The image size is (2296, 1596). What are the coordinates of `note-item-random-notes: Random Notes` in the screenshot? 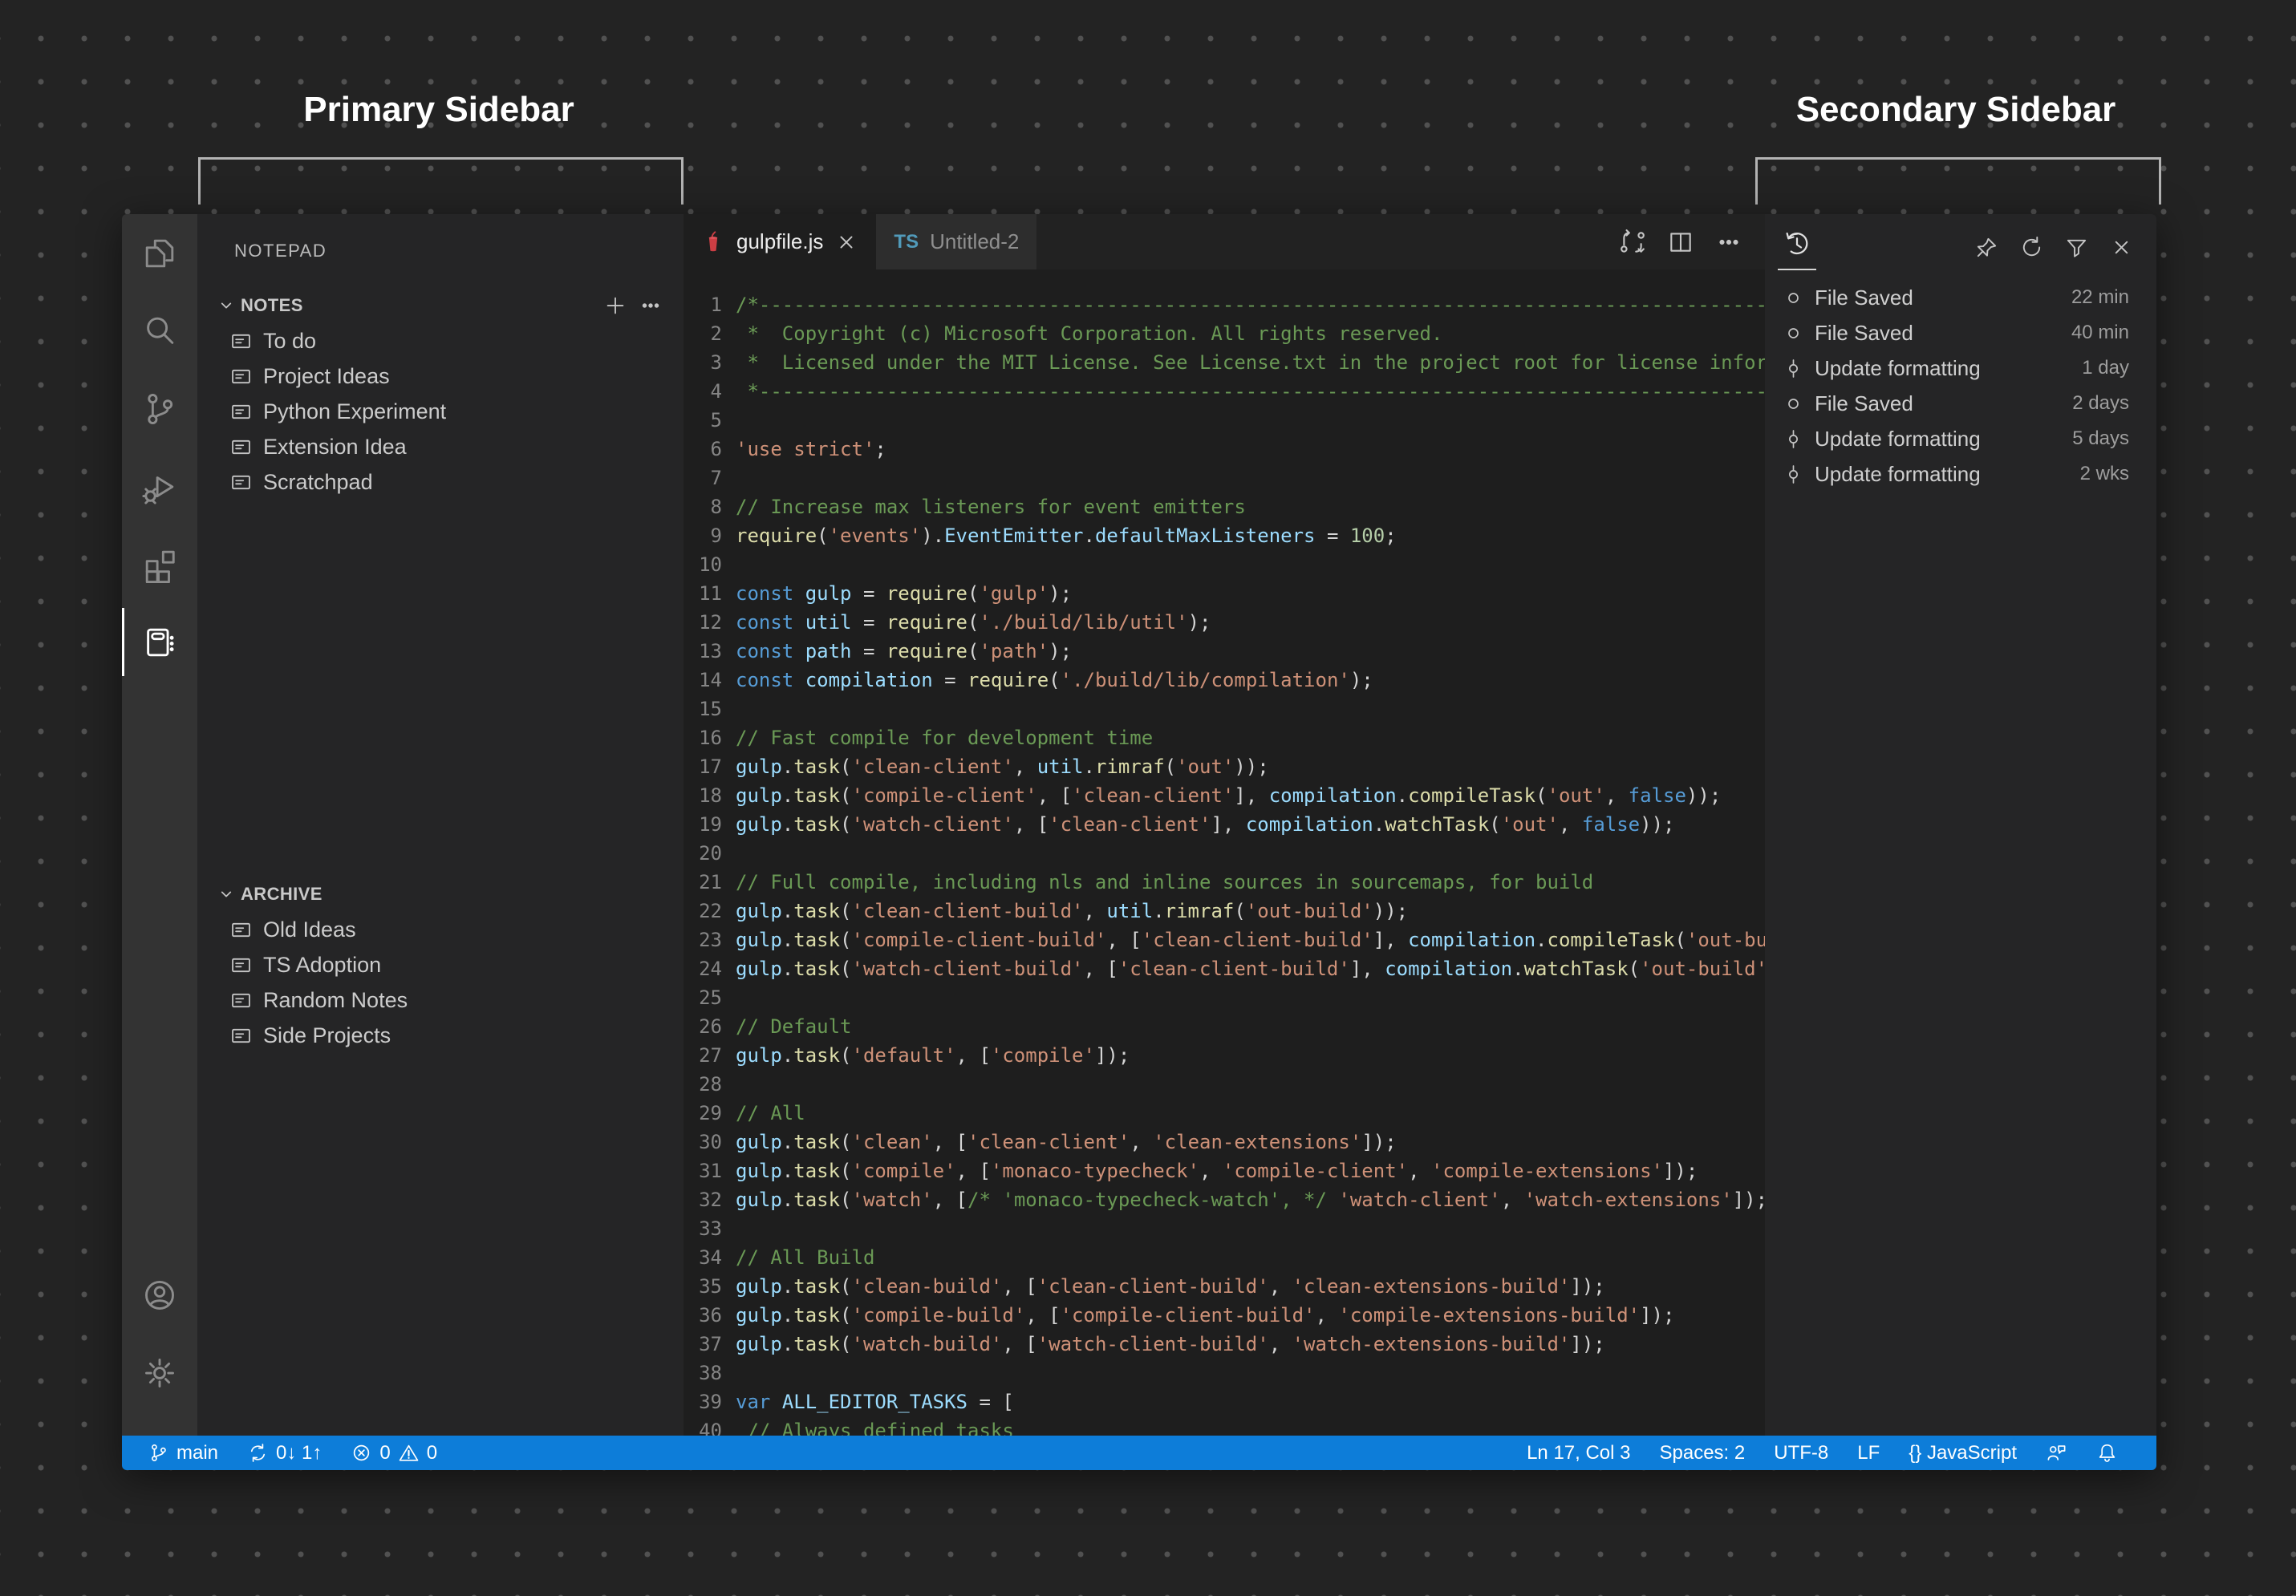 It's located at (440, 1000).